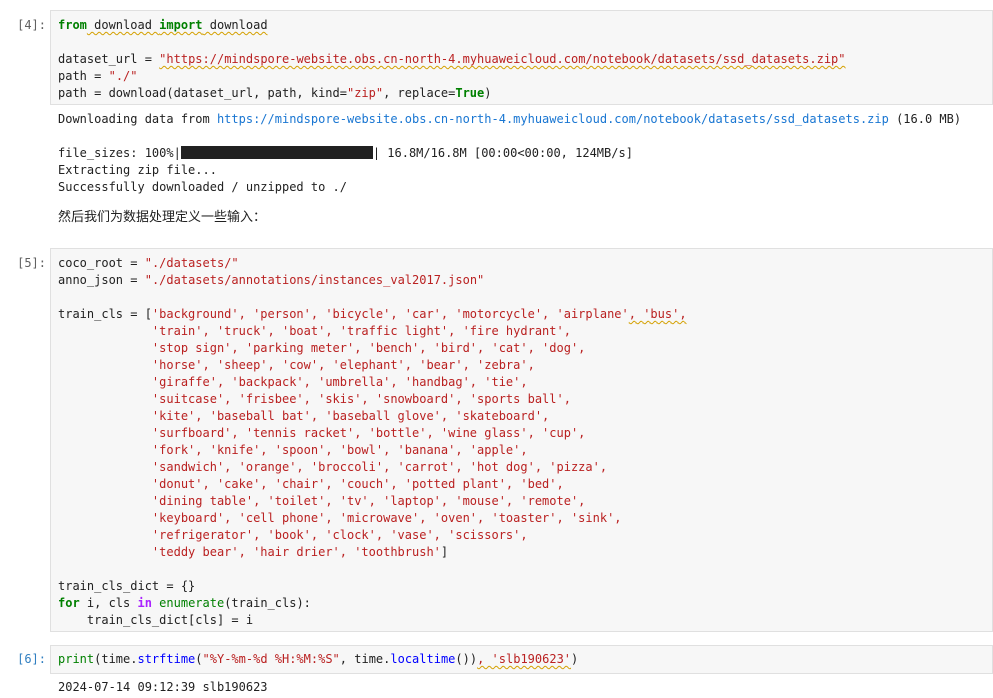 The height and width of the screenshot is (698, 993). I want to click on string-literal: 'teddy bear', 'hair drier', 'toothbrush', so click(296, 552).